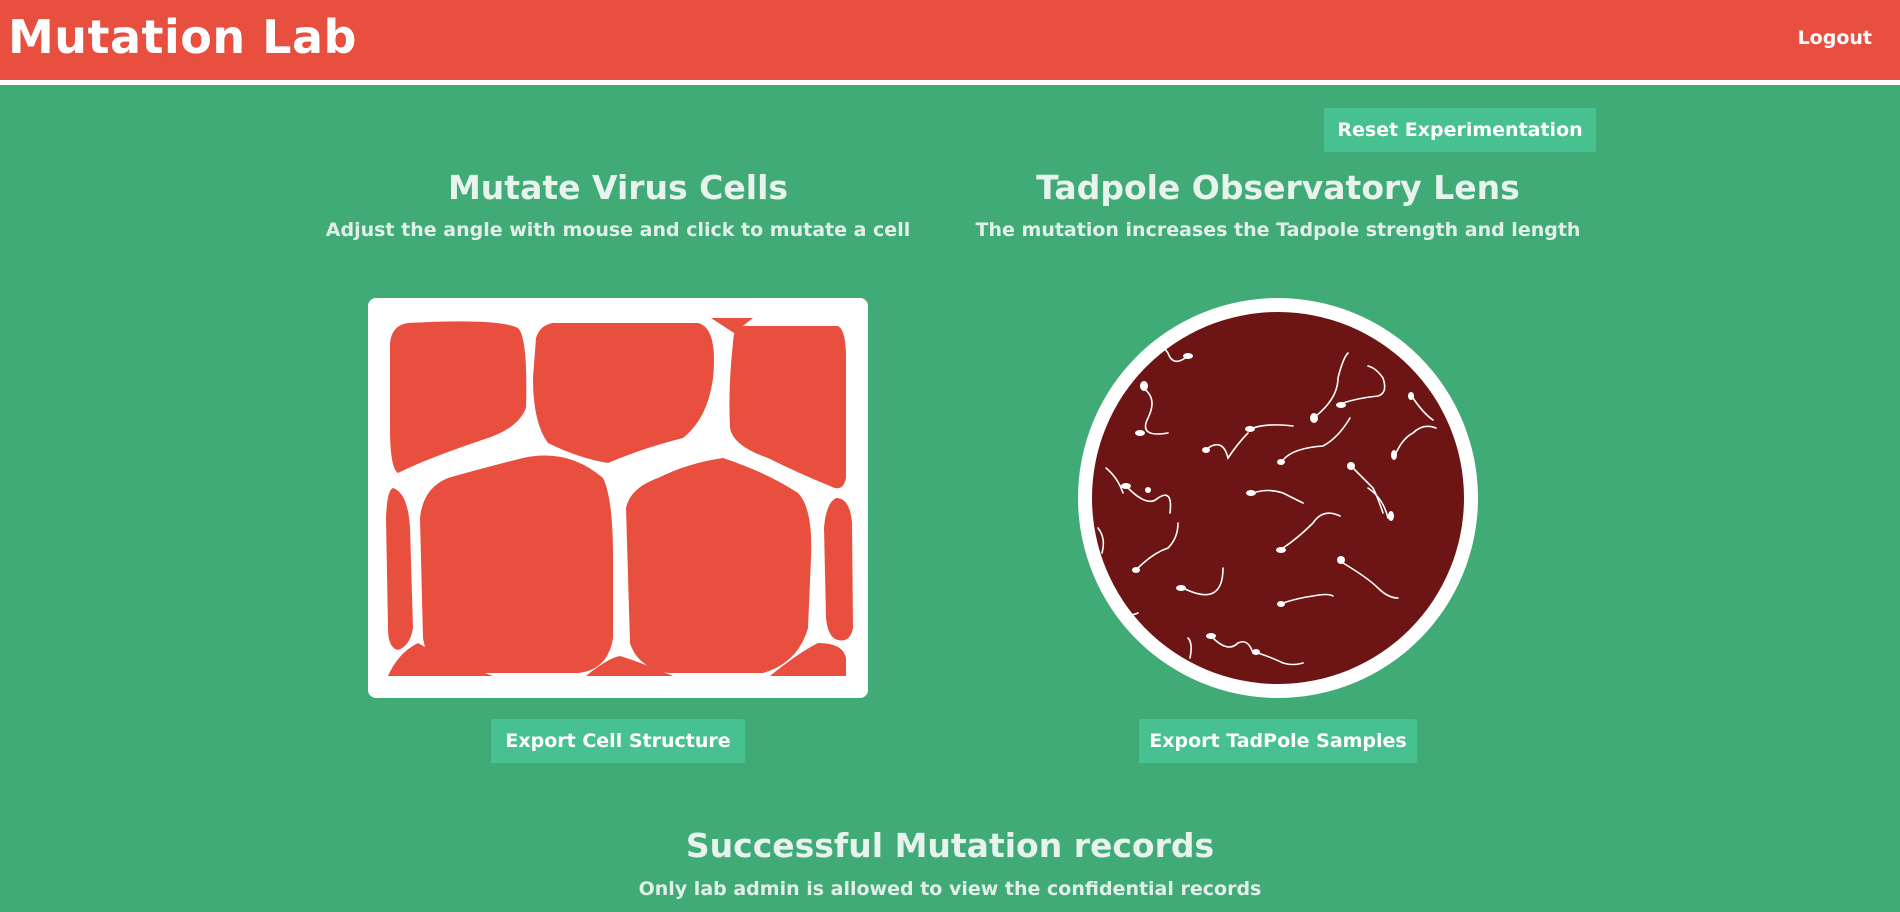 The width and height of the screenshot is (1900, 912). What do you see at coordinates (618, 741) in the screenshot?
I see `export-cell-structure-button: Export Cell Structure` at bounding box center [618, 741].